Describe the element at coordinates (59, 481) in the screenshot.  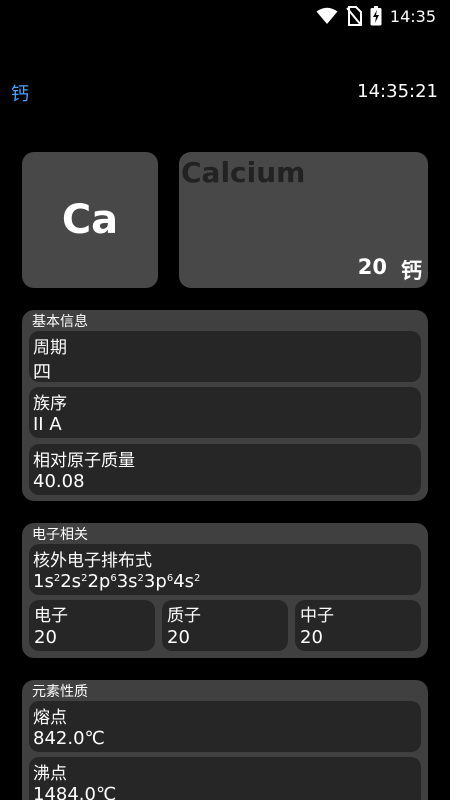
I see `atomic-mass-value: 40.08` at that location.